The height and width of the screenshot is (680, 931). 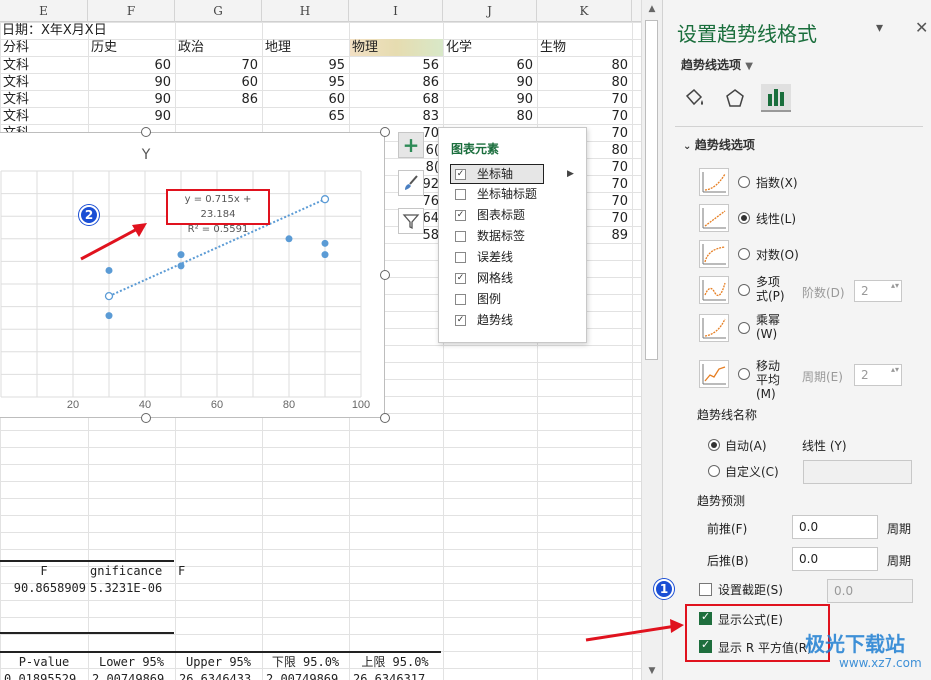 I want to click on anova-sig-value: 5.3231E-06, so click(x=133, y=588).